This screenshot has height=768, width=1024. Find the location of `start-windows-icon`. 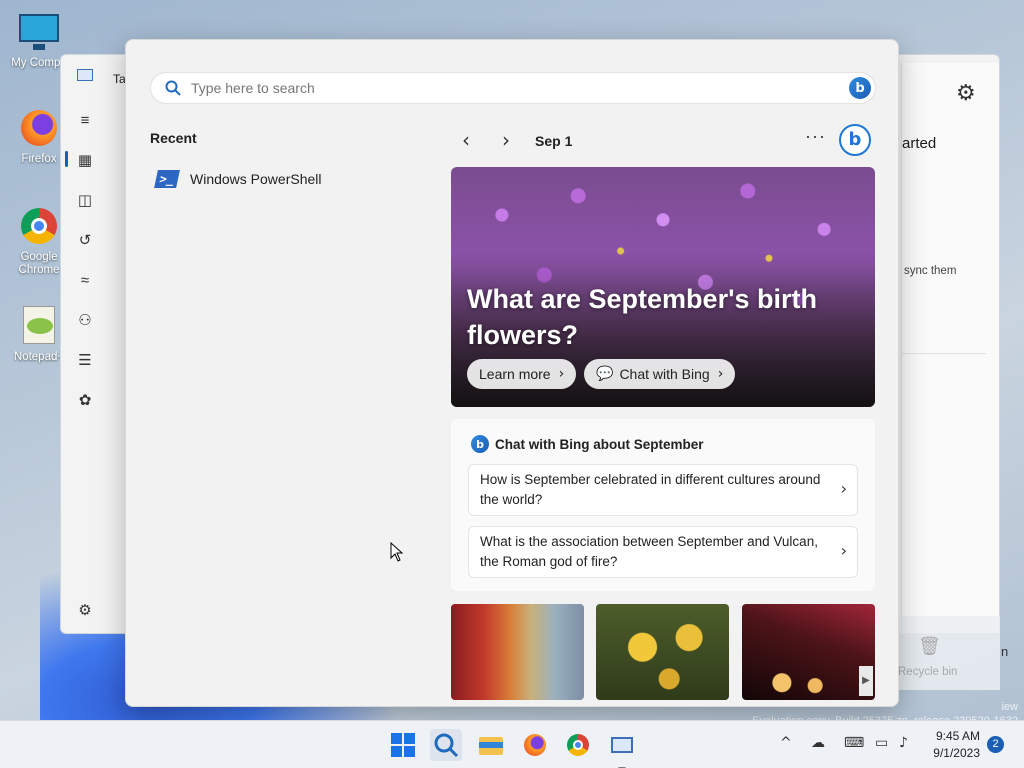

start-windows-icon is located at coordinates (403, 745).